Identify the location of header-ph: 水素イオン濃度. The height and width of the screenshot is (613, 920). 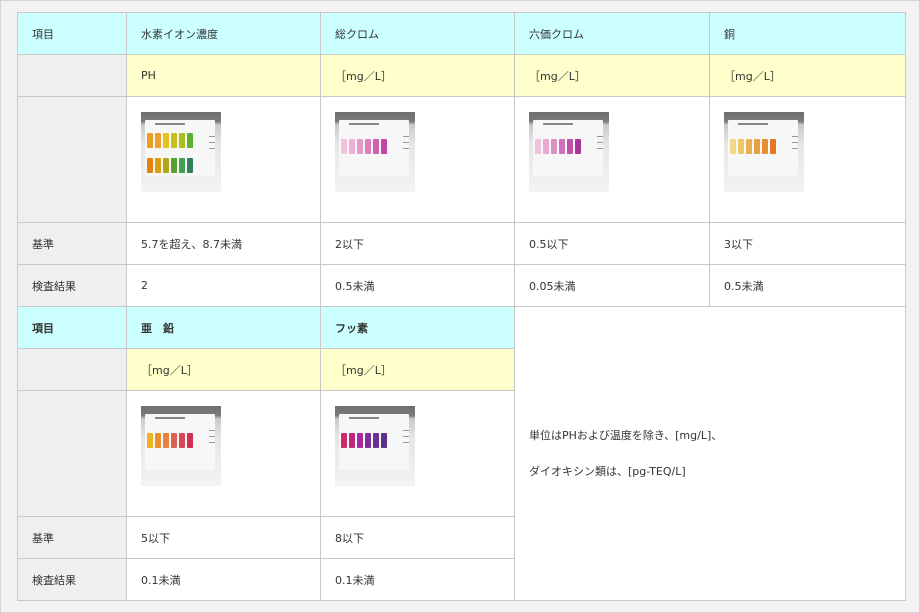
(223, 33).